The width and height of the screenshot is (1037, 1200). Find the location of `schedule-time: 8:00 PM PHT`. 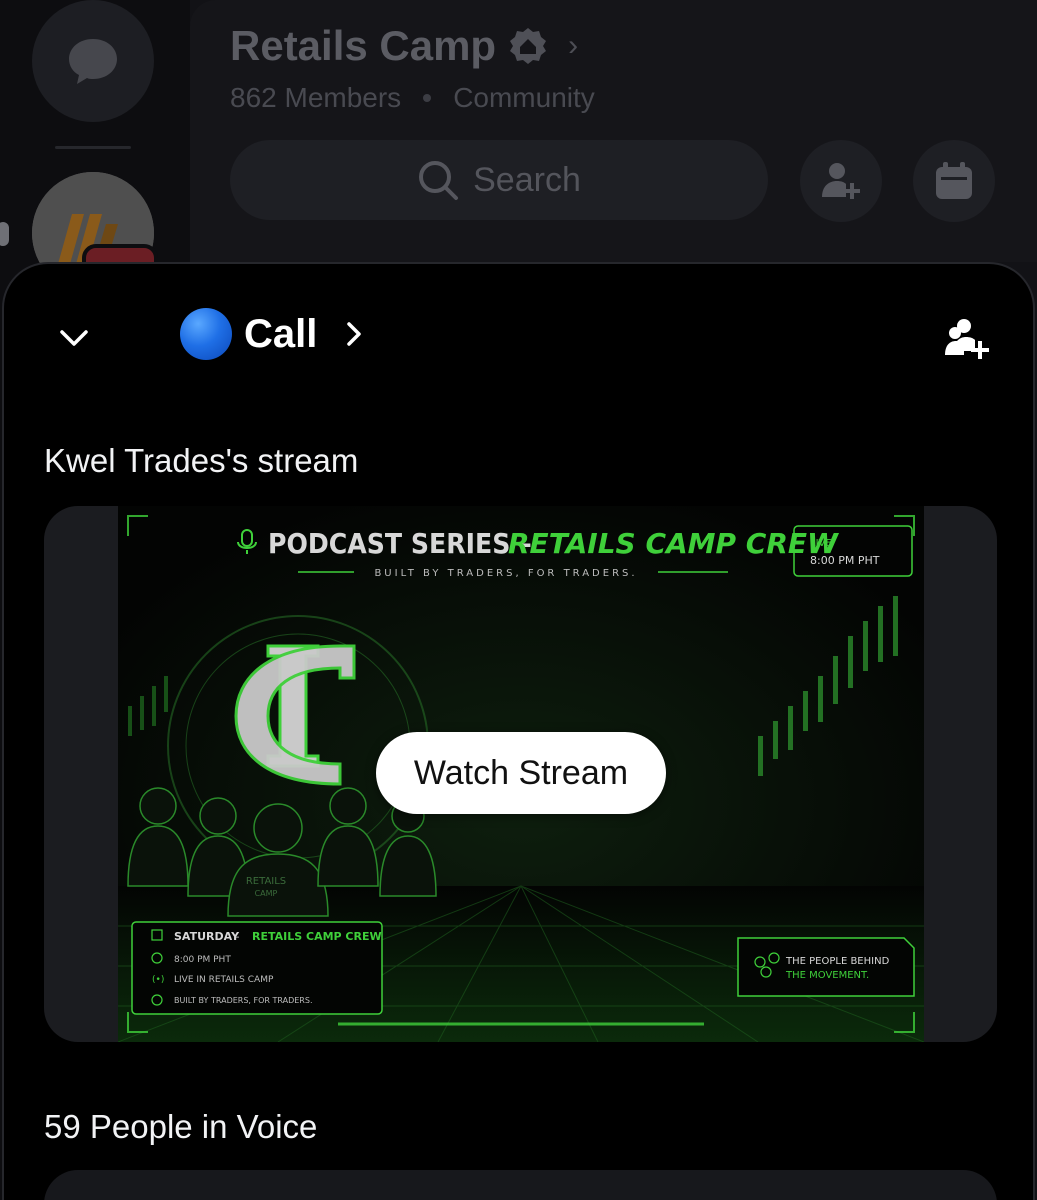

schedule-time: 8:00 PM PHT is located at coordinates (202, 960).